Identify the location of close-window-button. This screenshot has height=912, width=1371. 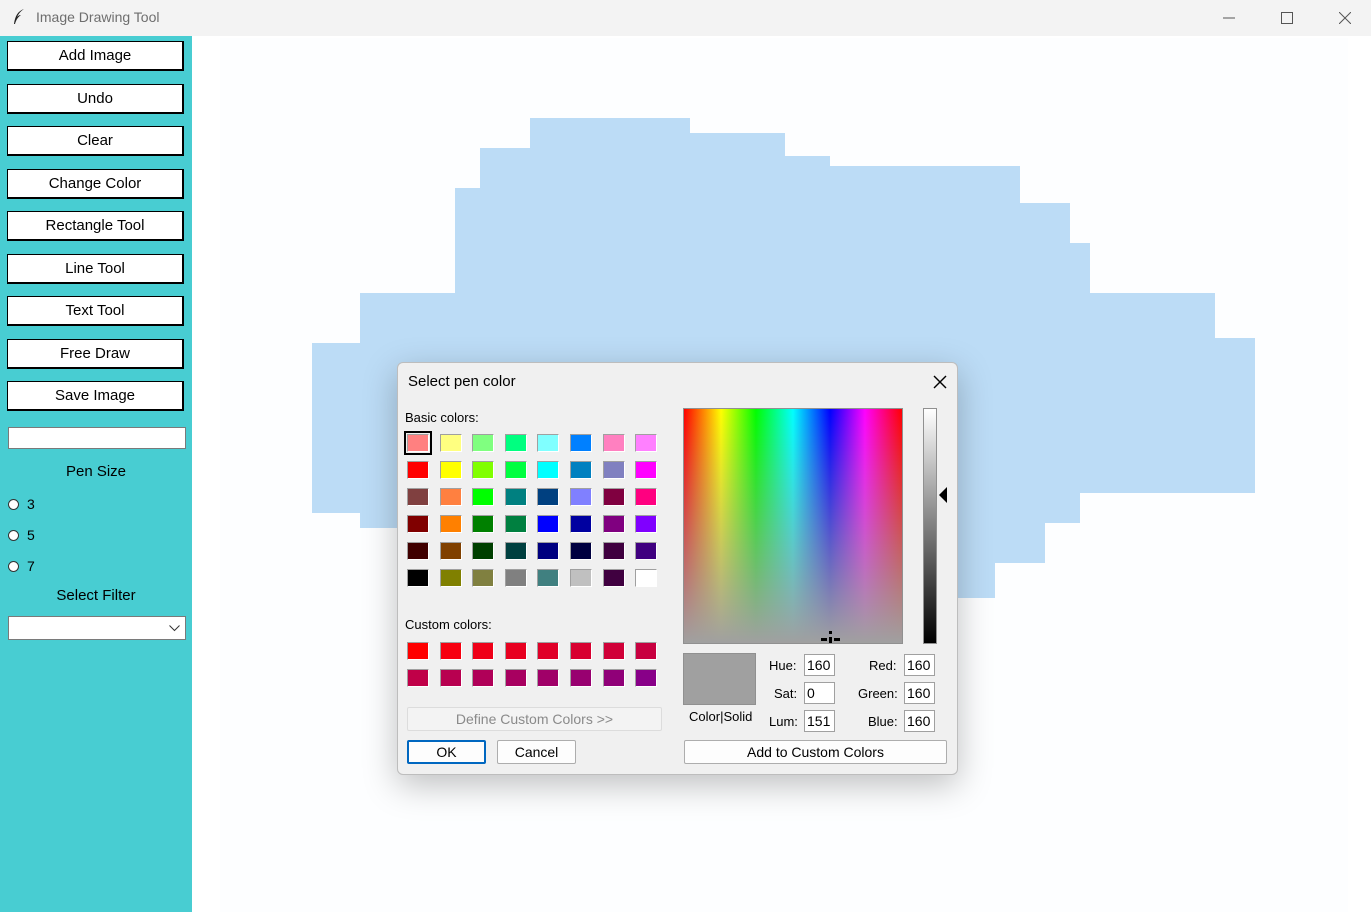
(1343, 18).